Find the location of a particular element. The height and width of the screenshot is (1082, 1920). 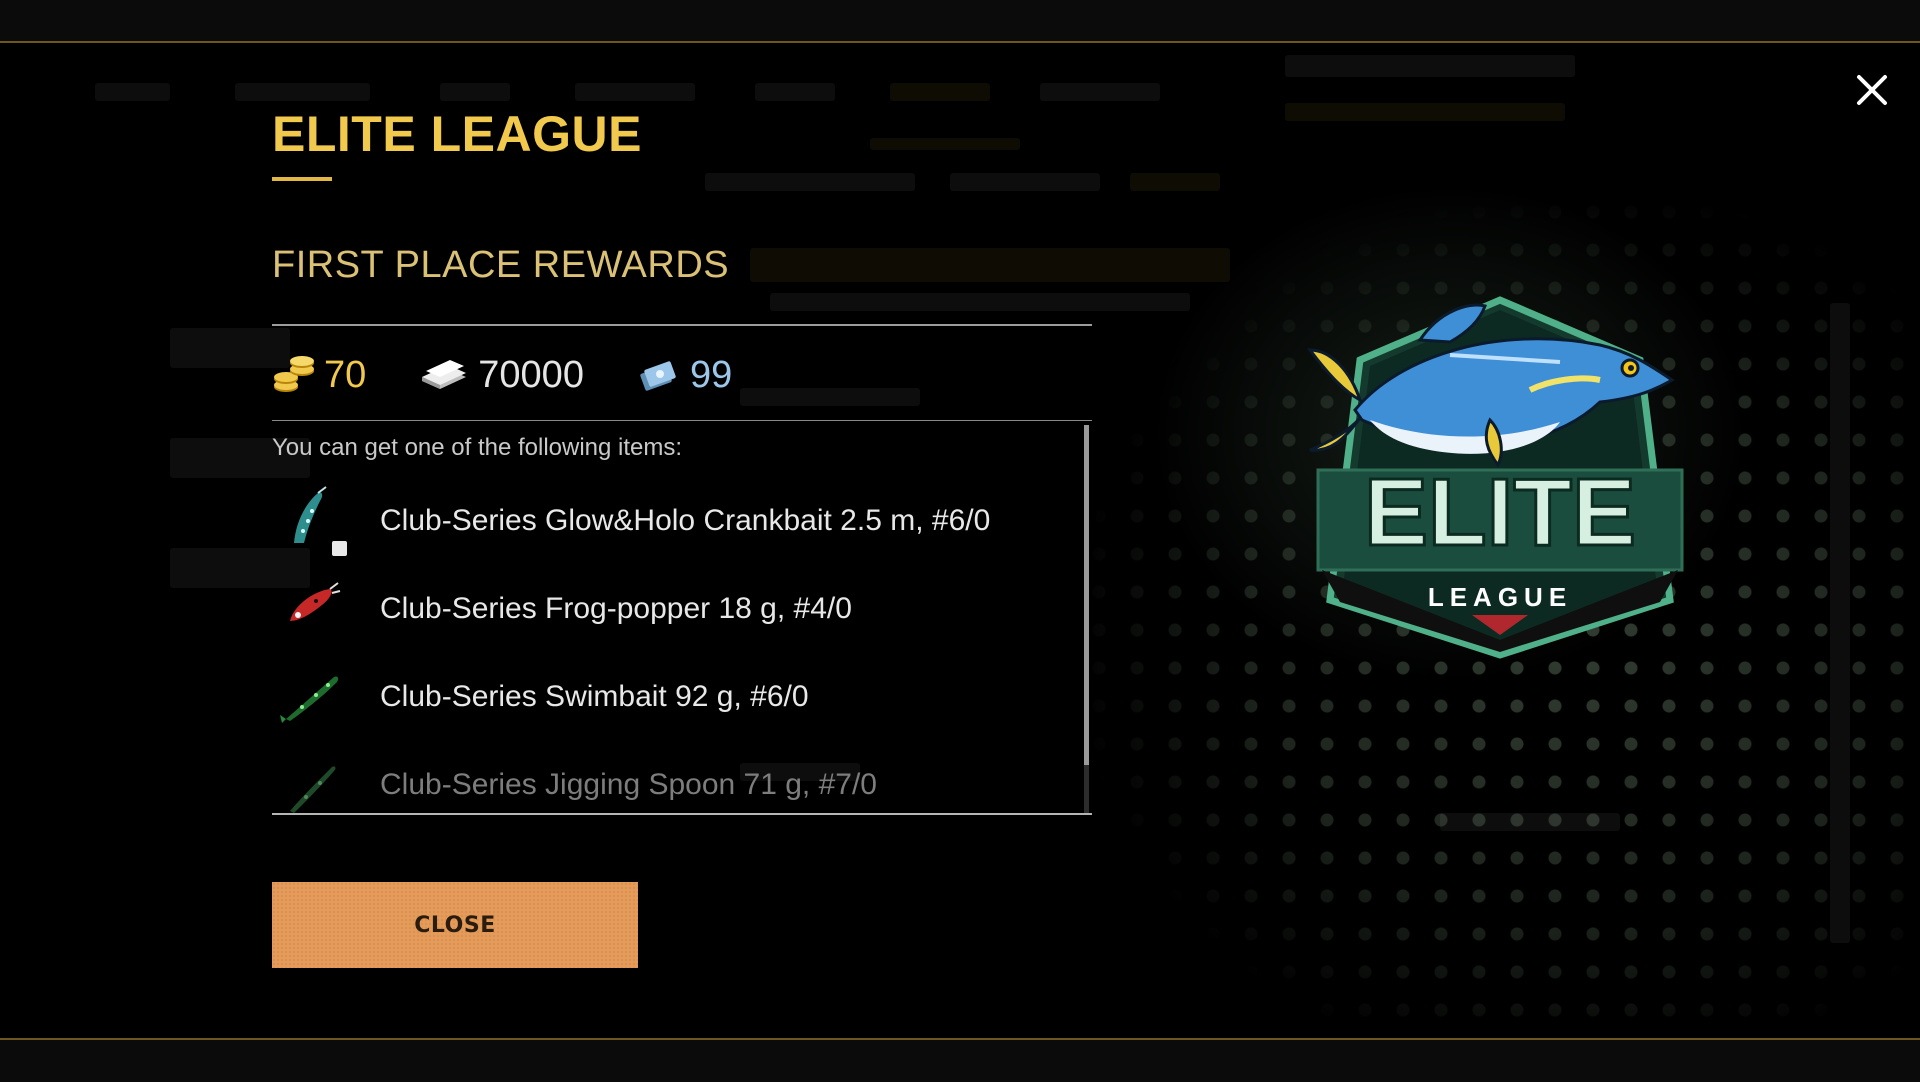

bg-scrollbar-ghost is located at coordinates (1840, 623).